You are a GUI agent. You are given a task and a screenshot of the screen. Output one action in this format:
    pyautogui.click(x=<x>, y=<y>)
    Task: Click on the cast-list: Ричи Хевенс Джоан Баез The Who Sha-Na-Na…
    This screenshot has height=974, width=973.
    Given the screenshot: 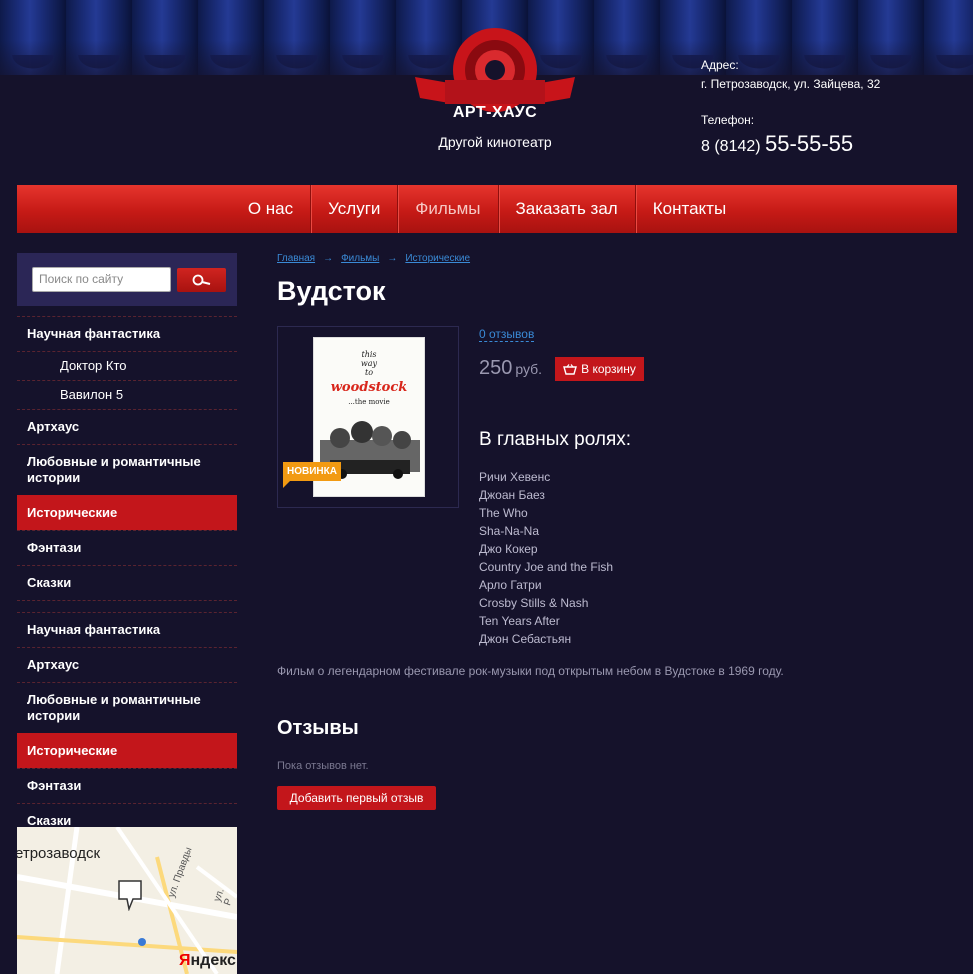 What is the action you would take?
    pyautogui.click(x=546, y=558)
    